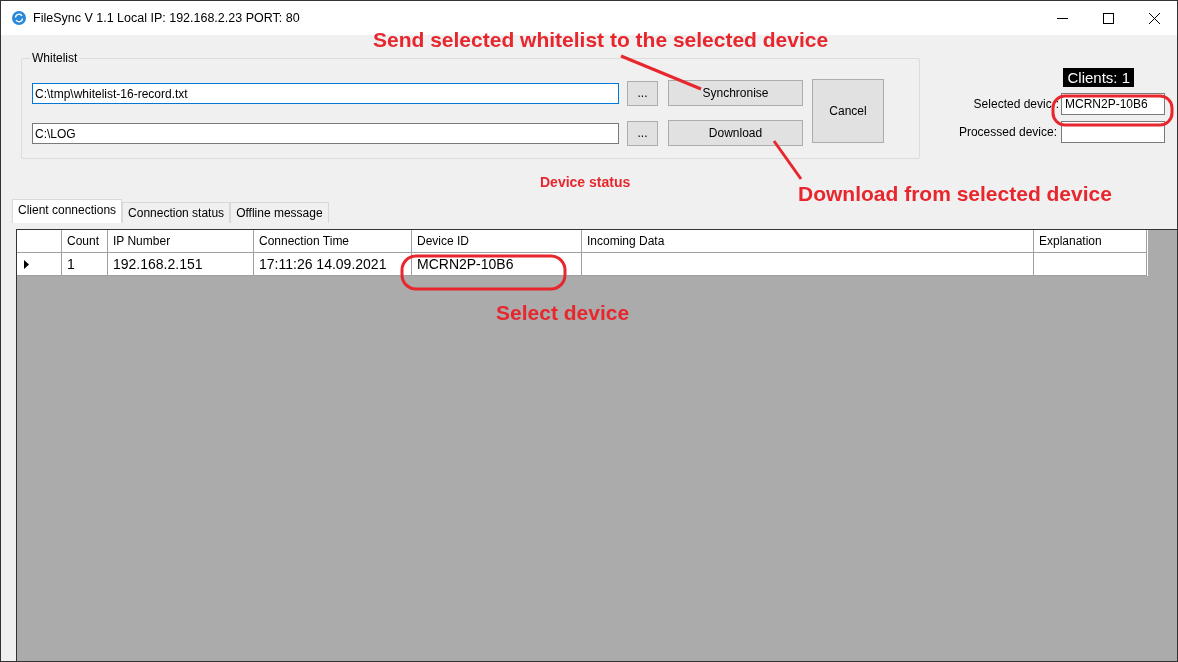 The width and height of the screenshot is (1178, 662). Describe the element at coordinates (563, 313) in the screenshot. I see `annotation-text: Select device` at that location.